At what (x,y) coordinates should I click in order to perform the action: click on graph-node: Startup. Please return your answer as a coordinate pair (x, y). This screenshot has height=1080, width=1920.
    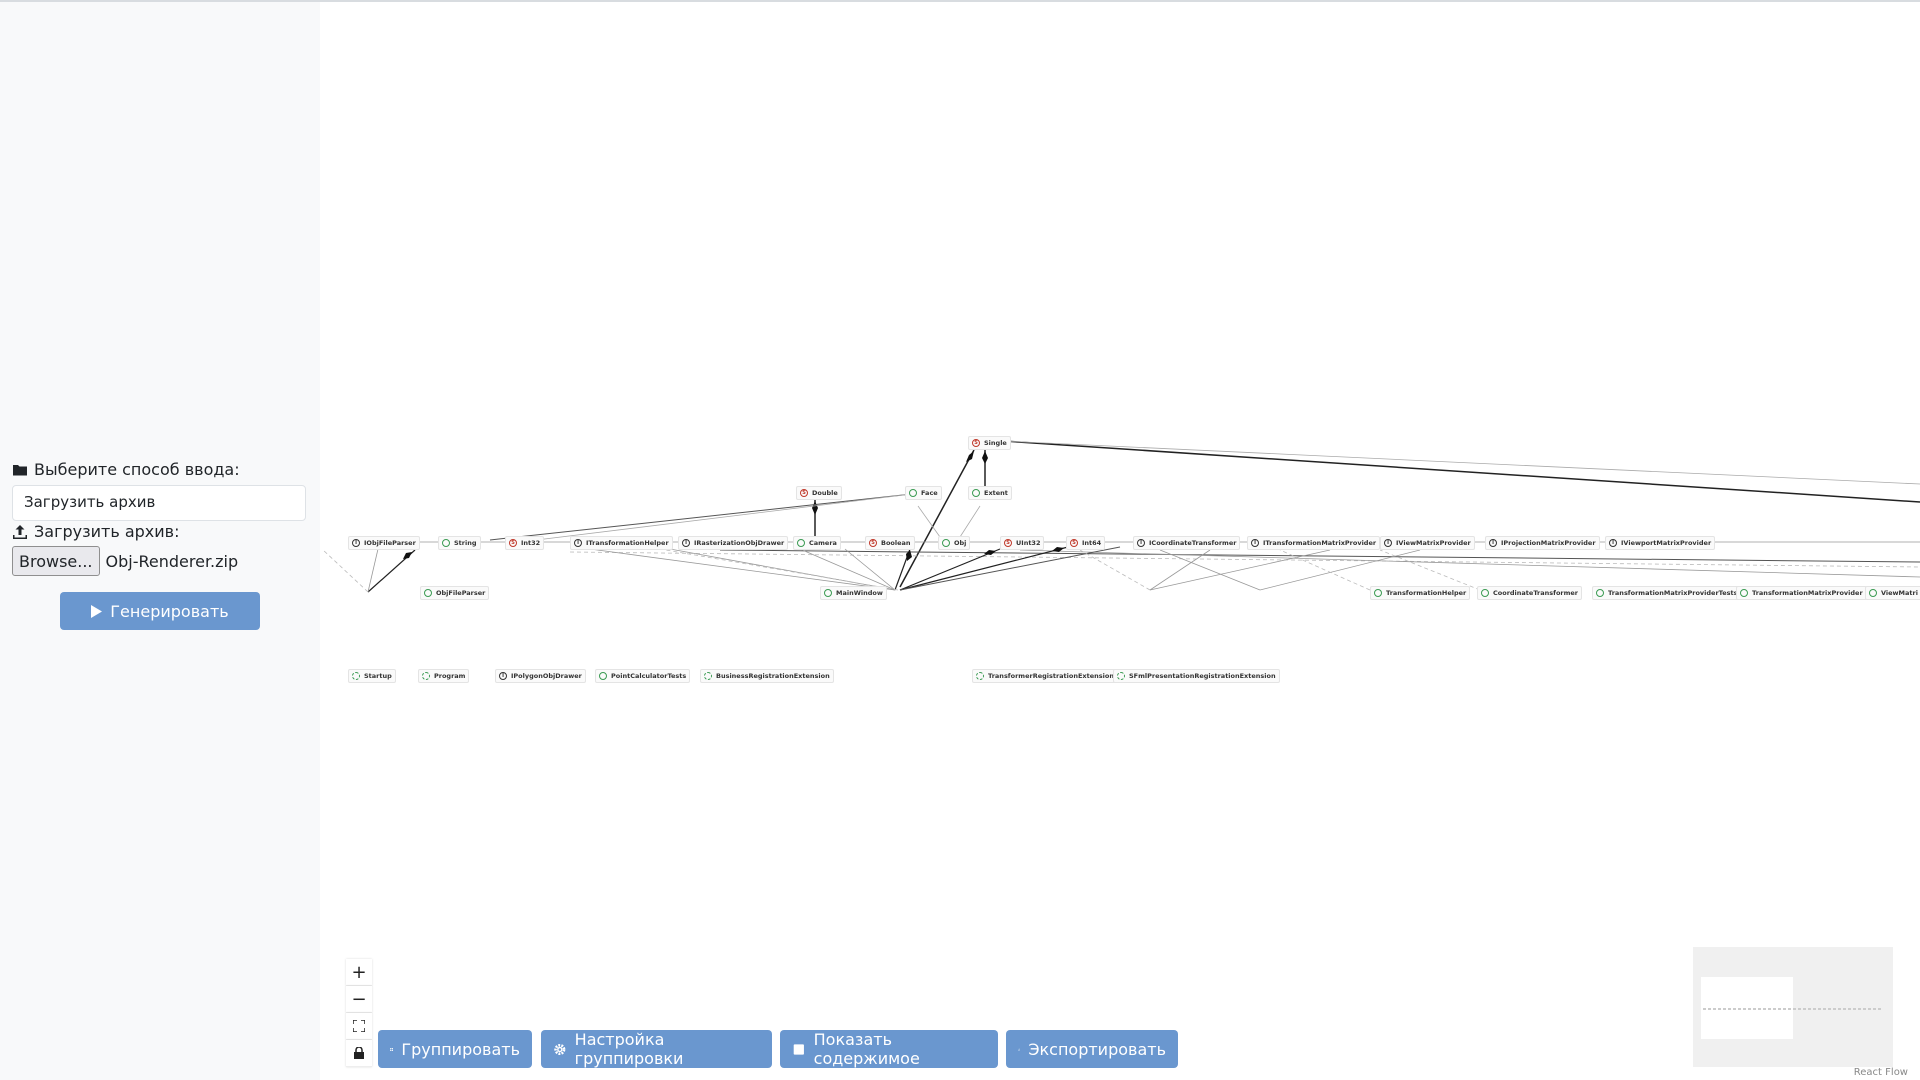
    Looking at the image, I should click on (372, 676).